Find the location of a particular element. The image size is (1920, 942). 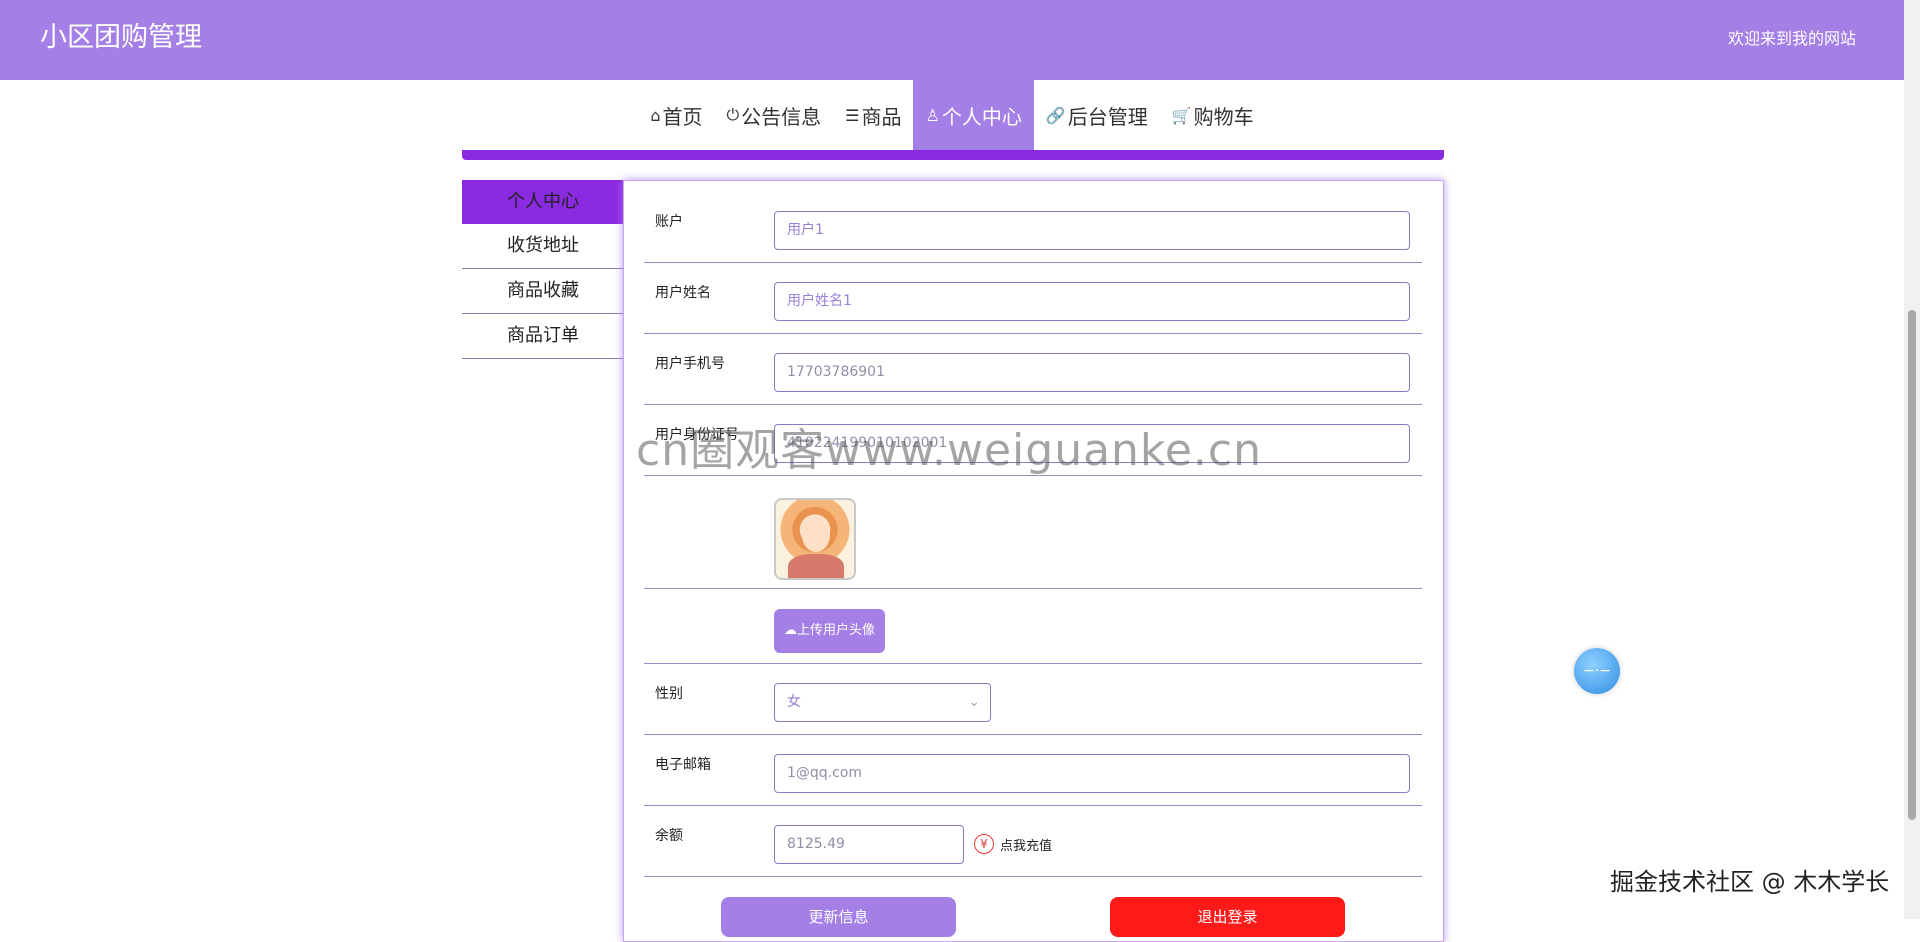

scrollbar is located at coordinates (1912, 459).